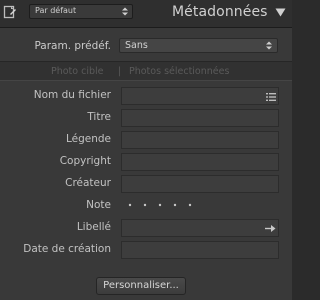 This screenshot has height=300, width=320. Describe the element at coordinates (200, 96) in the screenshot. I see `filename-field` at that location.